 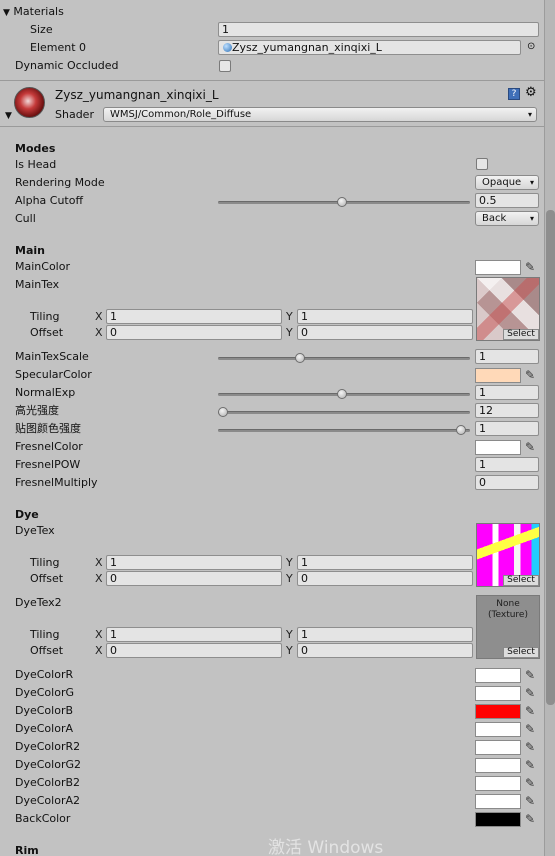 I want to click on dye2-tiling-x-field: 1, so click(x=194, y=634).